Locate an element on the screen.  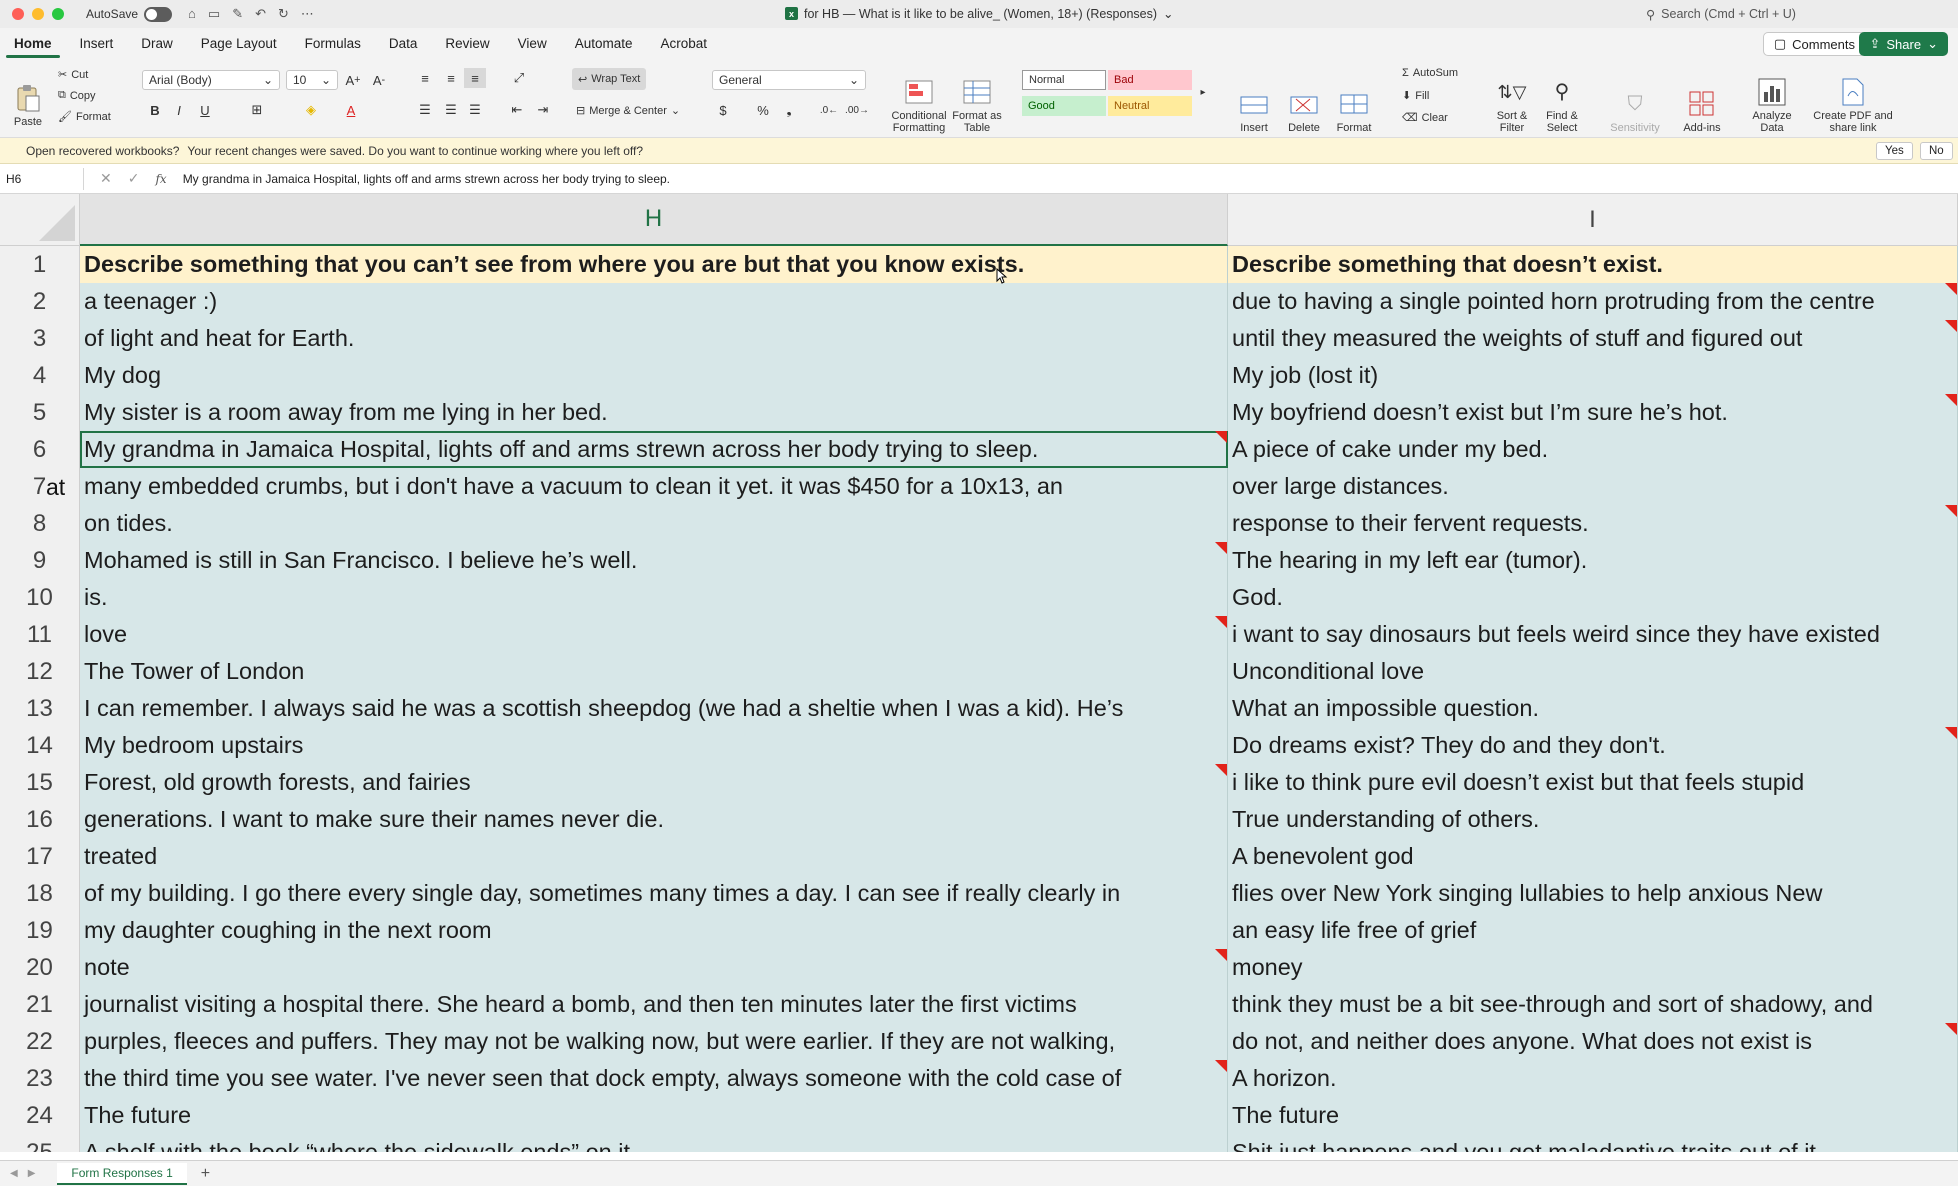
tab-automate: Automate is located at coordinates (604, 44).